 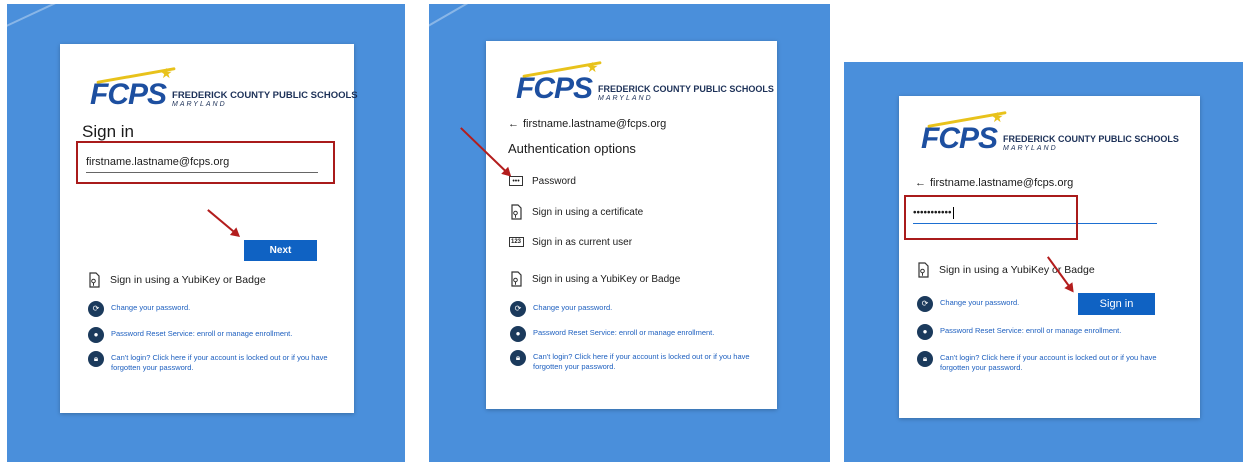 I want to click on password-dots-glyph: •••, so click(x=516, y=181).